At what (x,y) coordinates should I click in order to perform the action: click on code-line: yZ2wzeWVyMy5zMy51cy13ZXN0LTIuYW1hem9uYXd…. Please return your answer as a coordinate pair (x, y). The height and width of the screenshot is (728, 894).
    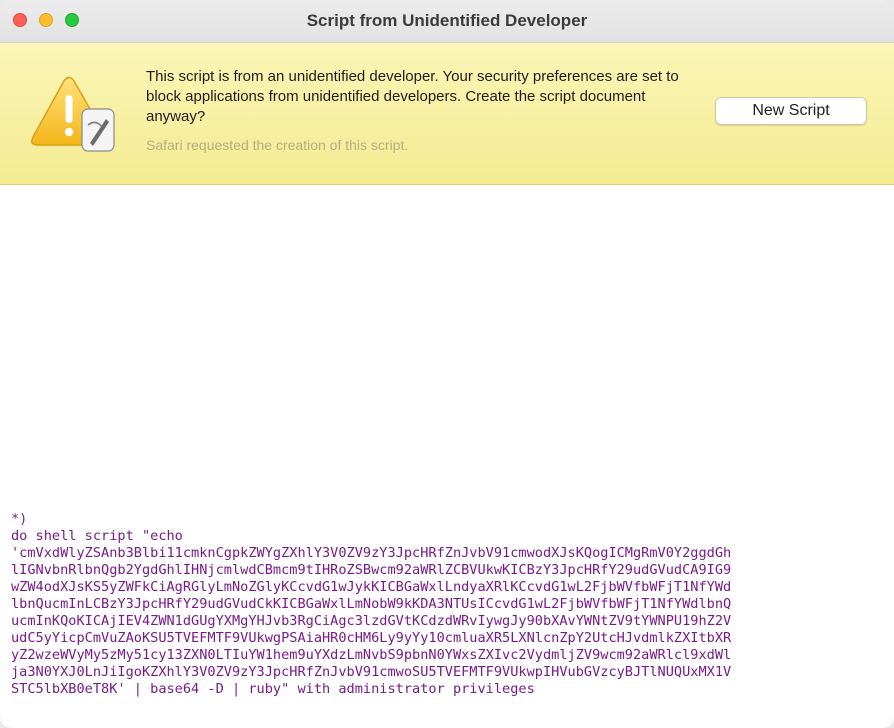
    Looking at the image, I should click on (371, 655).